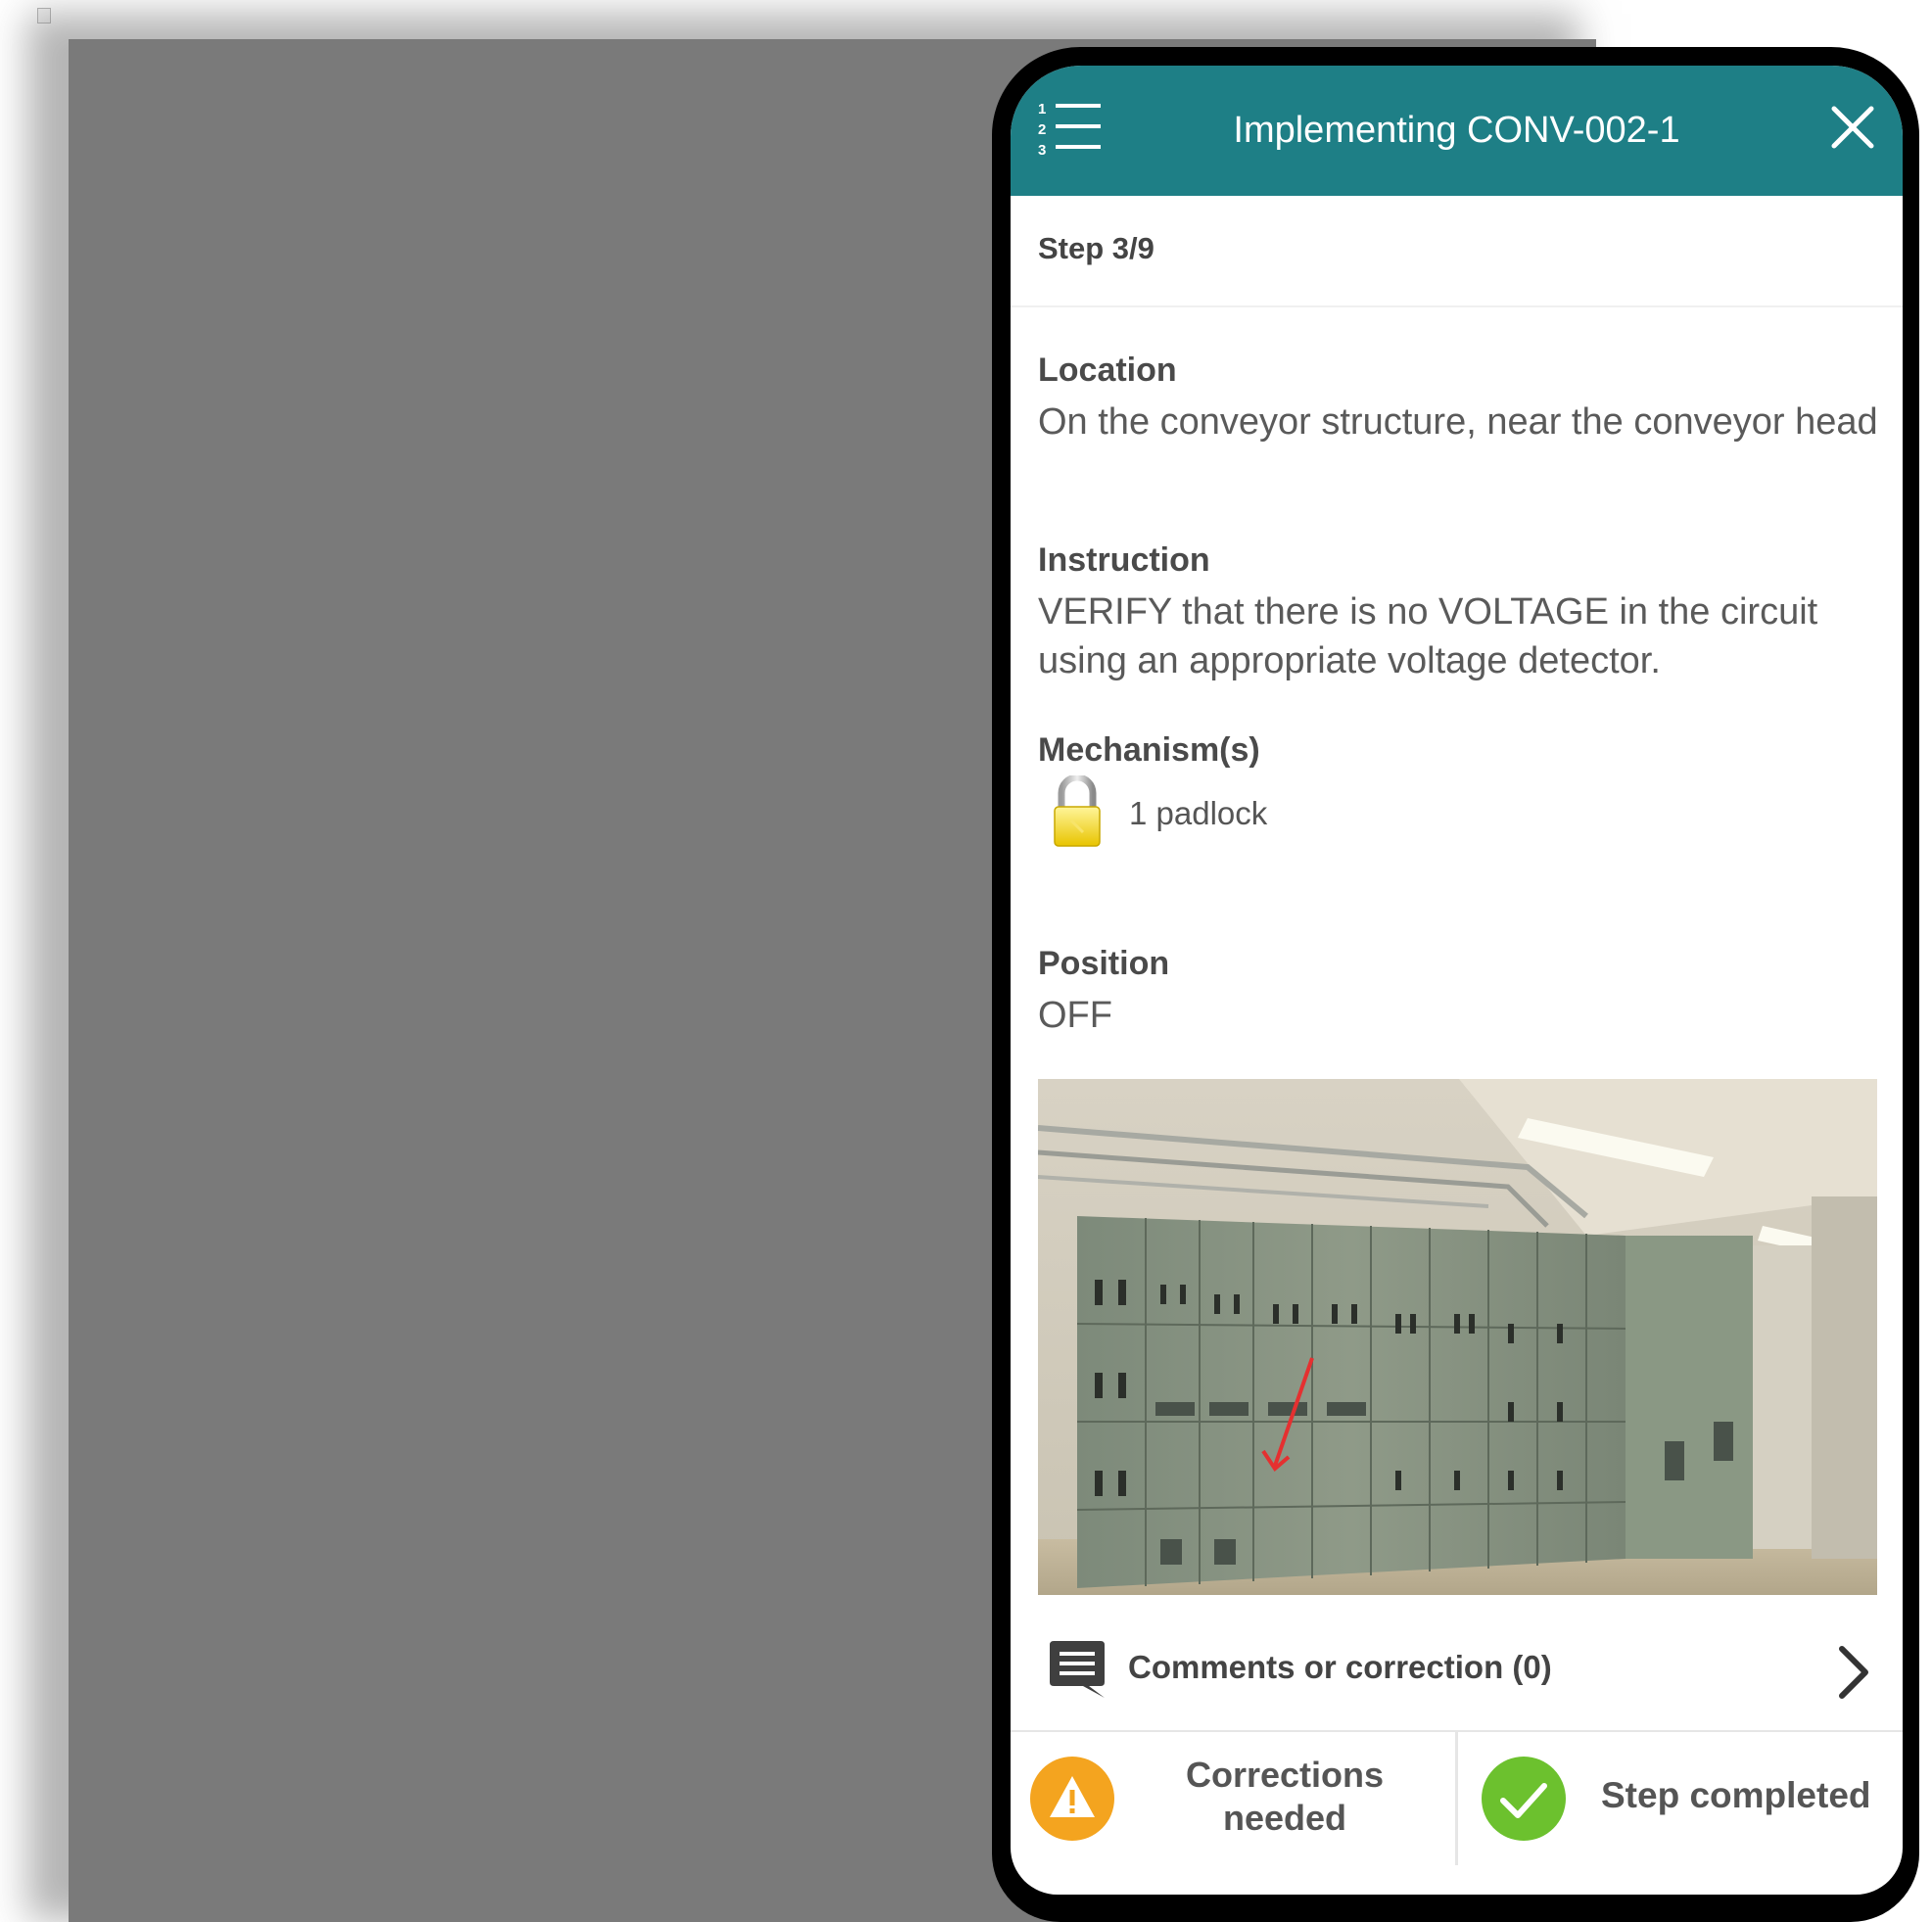  What do you see at coordinates (1852, 128) in the screenshot?
I see `close-icon` at bounding box center [1852, 128].